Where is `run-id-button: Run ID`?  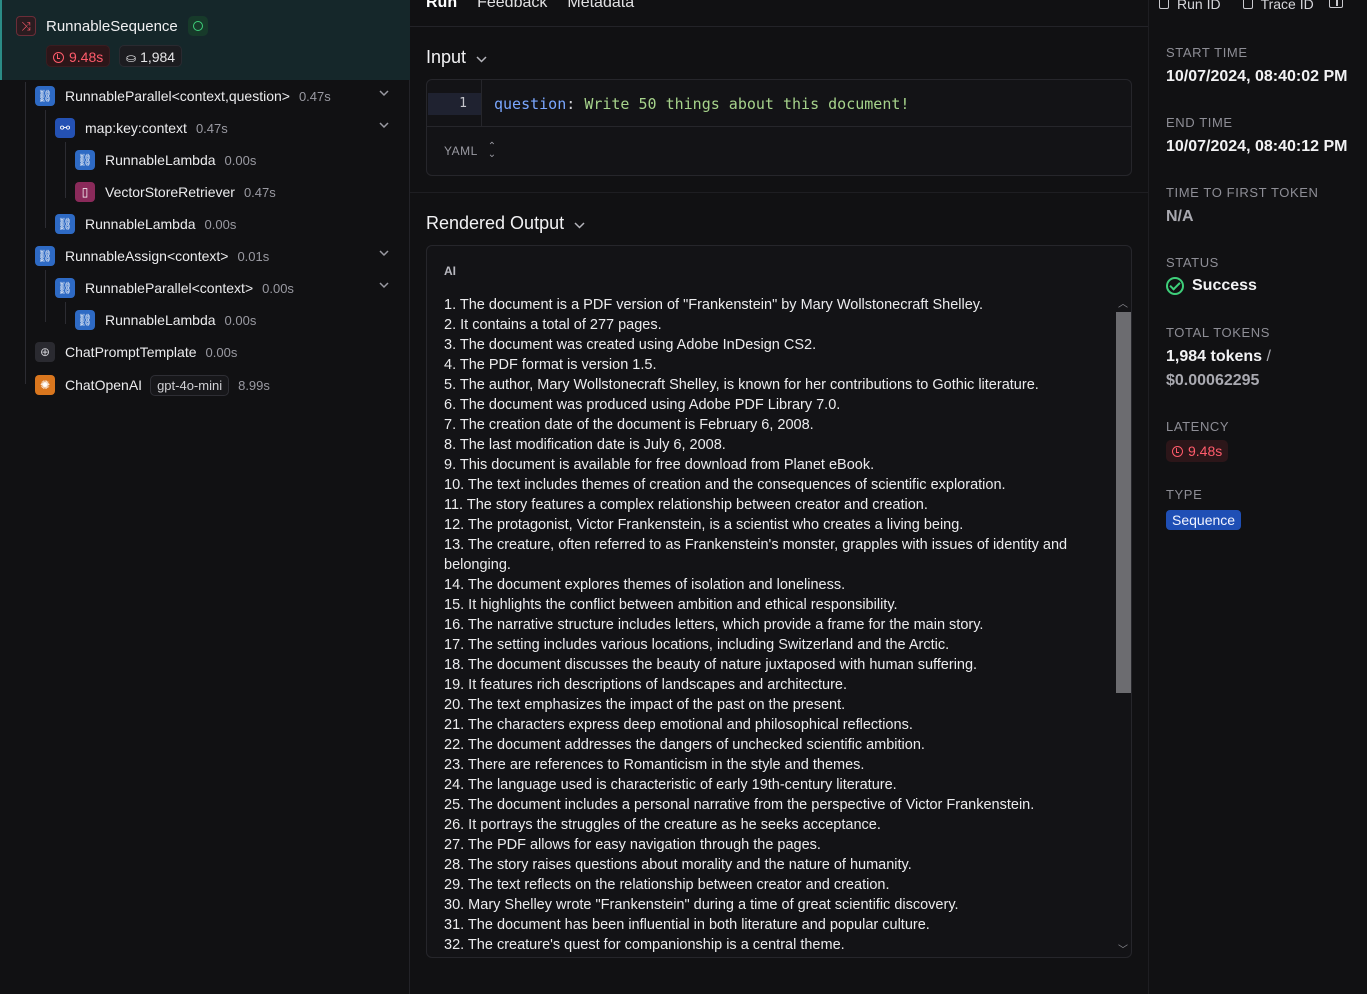
run-id-button: Run ID is located at coordinates (1190, 6).